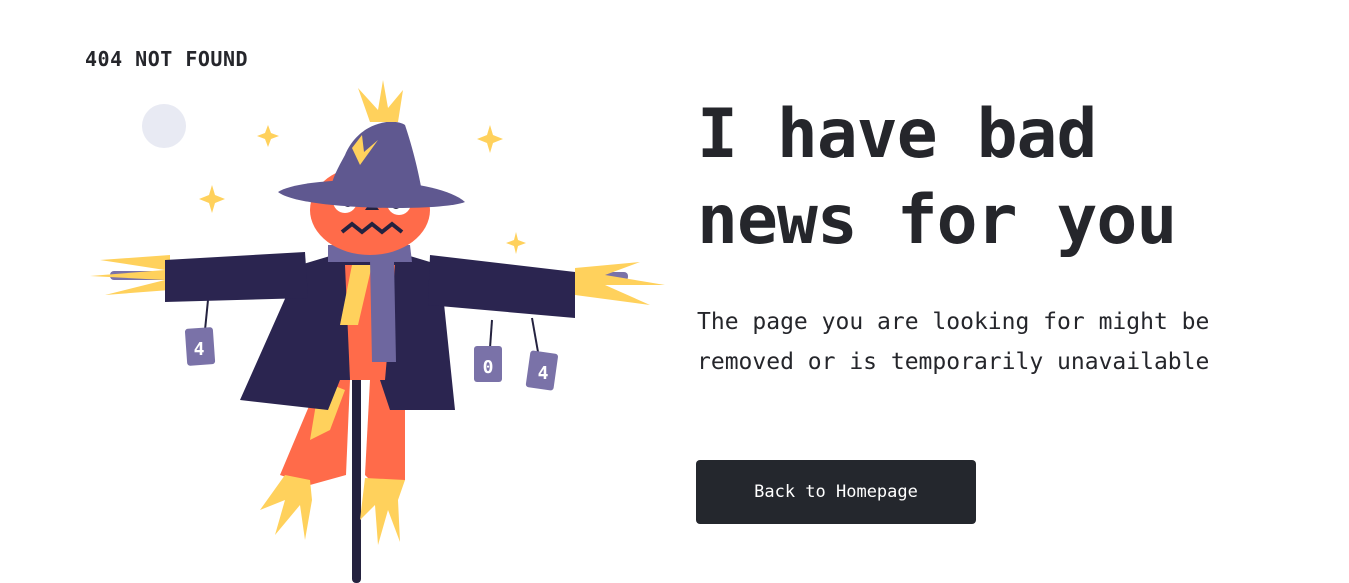 The image size is (1349, 583). I want to click on brand-label: 404 NOT FOUND, so click(167, 59).